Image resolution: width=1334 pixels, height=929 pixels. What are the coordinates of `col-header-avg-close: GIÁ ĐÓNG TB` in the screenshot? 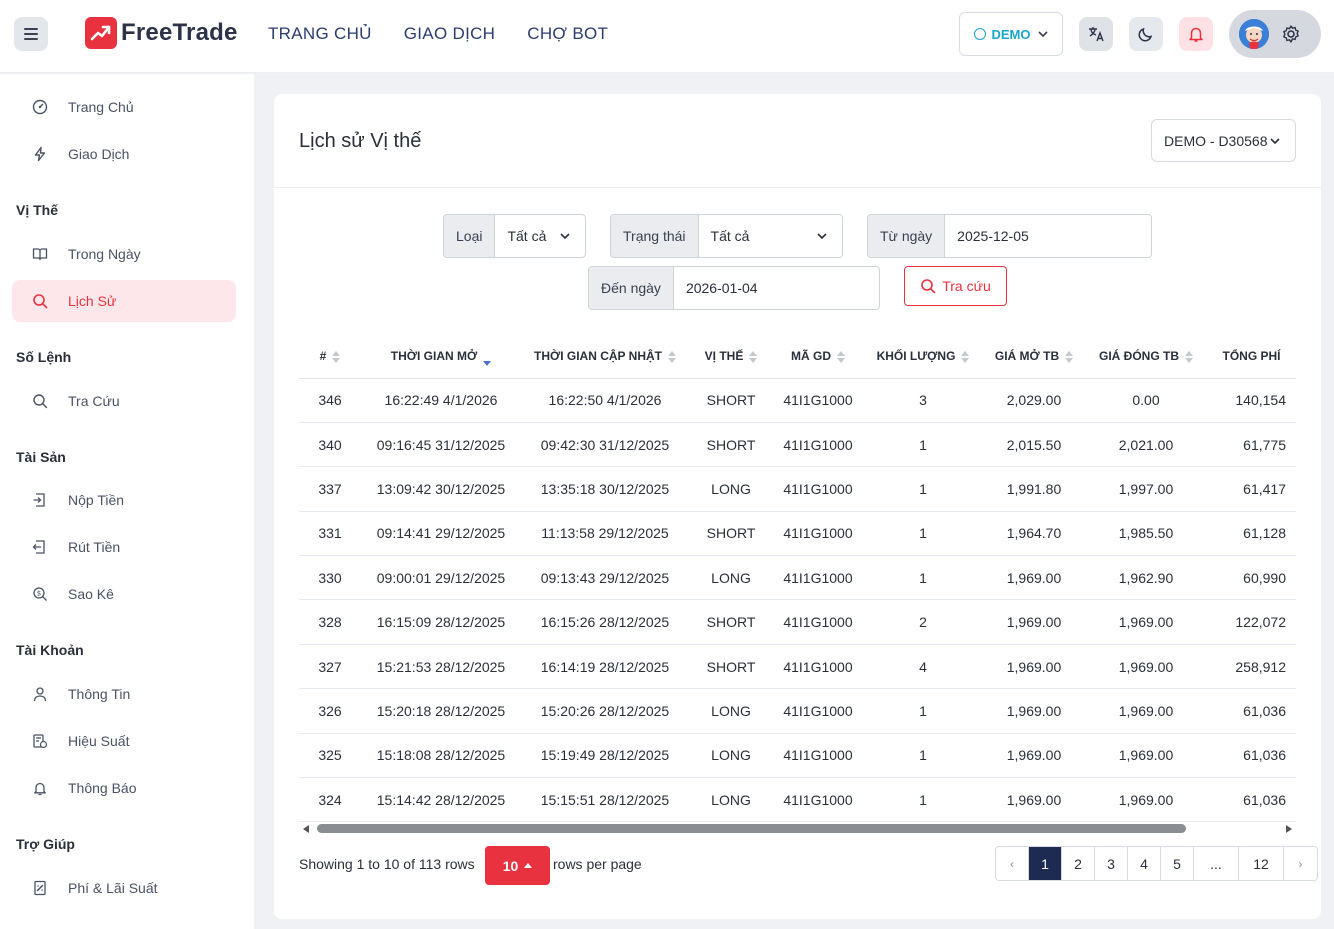 It's located at (1146, 356).